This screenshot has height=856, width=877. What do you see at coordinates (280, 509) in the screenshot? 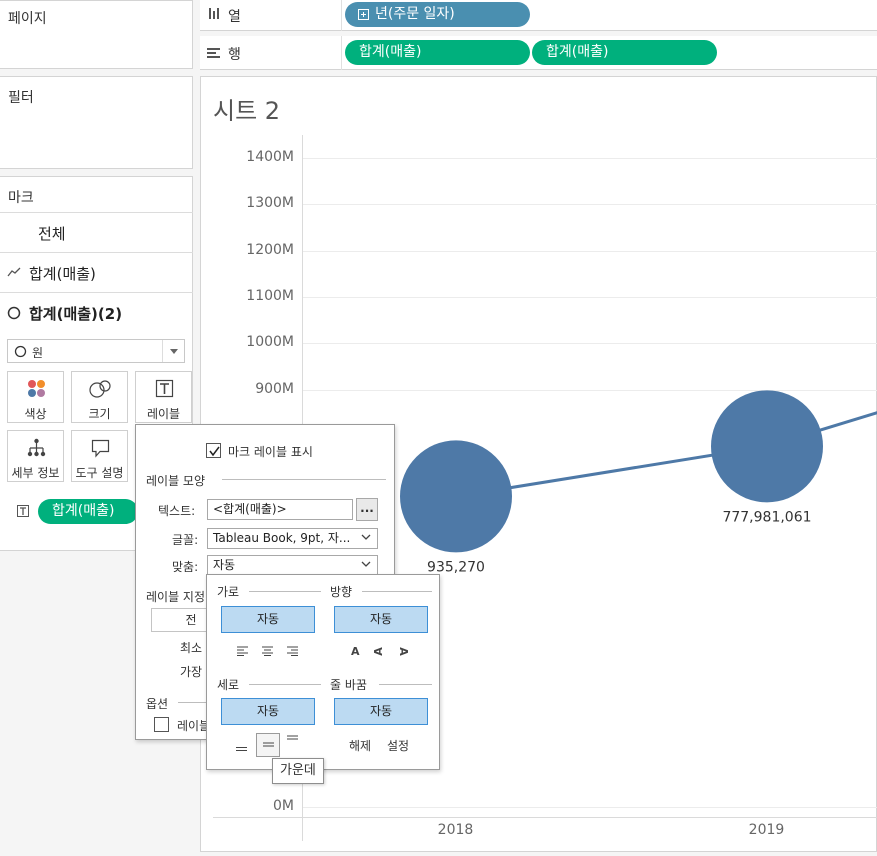
I see `label-text-field: <합계(매출)>` at bounding box center [280, 509].